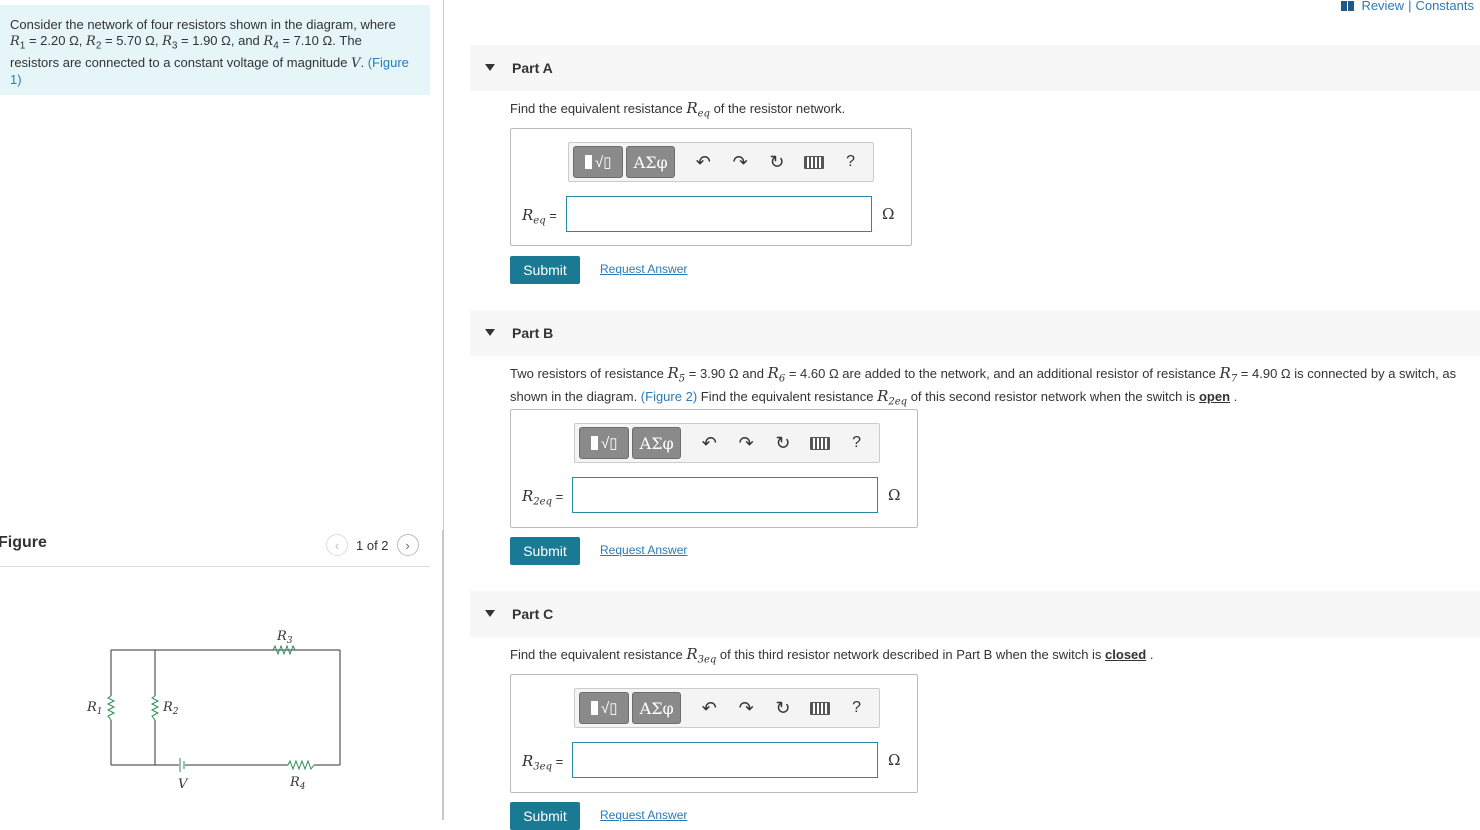 This screenshot has height=830, width=1480. Describe the element at coordinates (725, 495) in the screenshot. I see `part-b-answer-input` at that location.